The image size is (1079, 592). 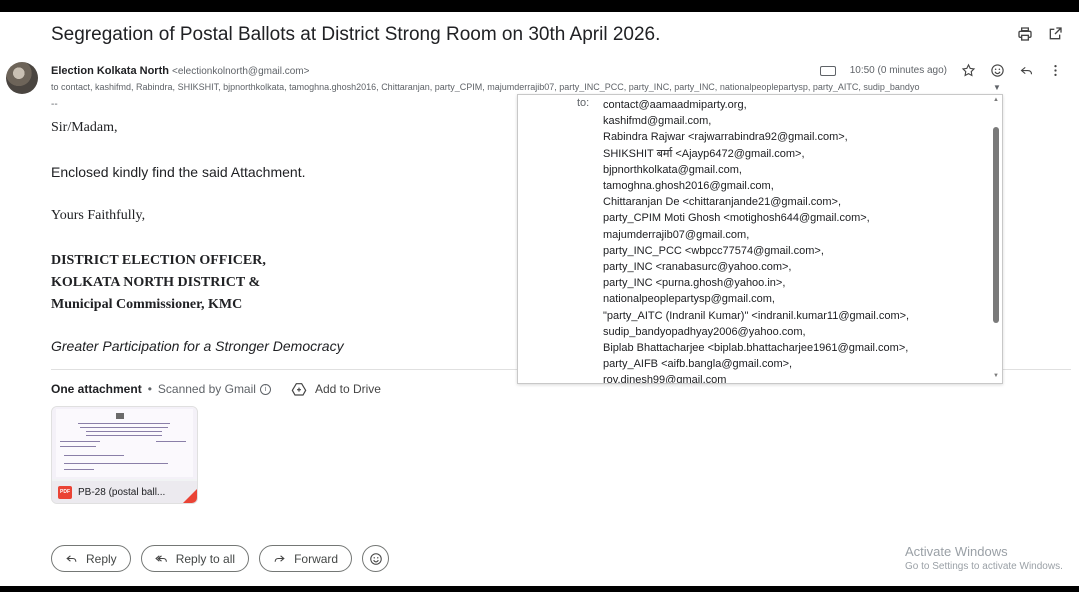 I want to click on info-icon: i, so click(x=265, y=389).